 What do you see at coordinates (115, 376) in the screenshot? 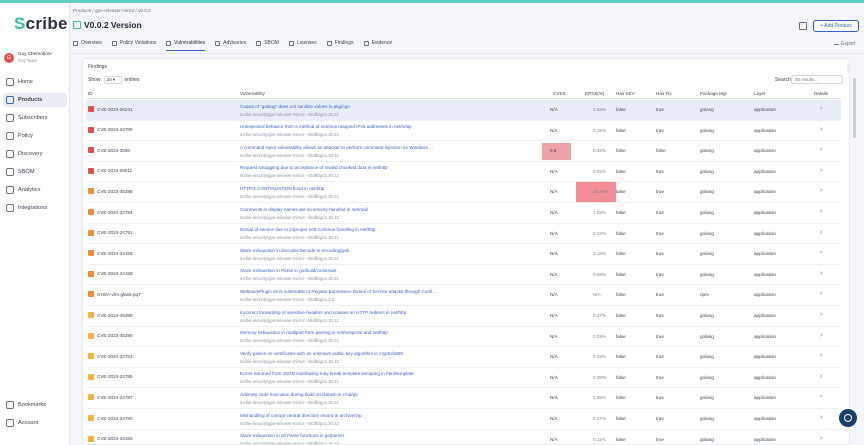
I see `vulnerability-id: CVE-2024-24785` at bounding box center [115, 376].